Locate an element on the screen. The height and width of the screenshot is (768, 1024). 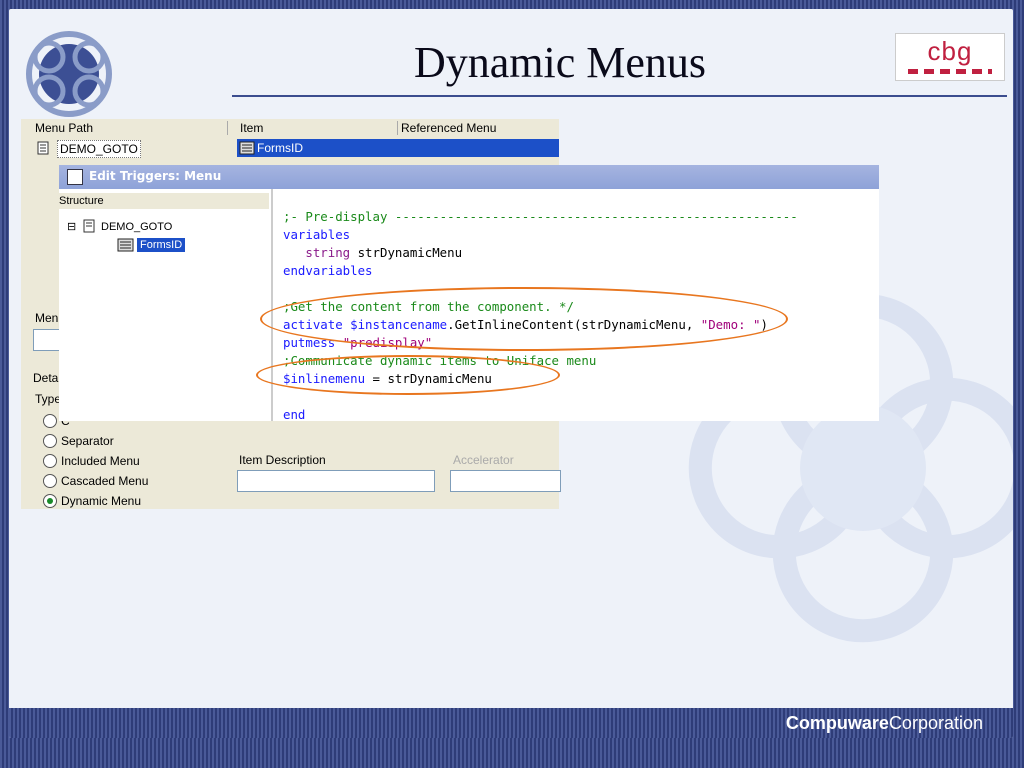
radio-included-menu-label: Included Menu is located at coordinates (100, 461).